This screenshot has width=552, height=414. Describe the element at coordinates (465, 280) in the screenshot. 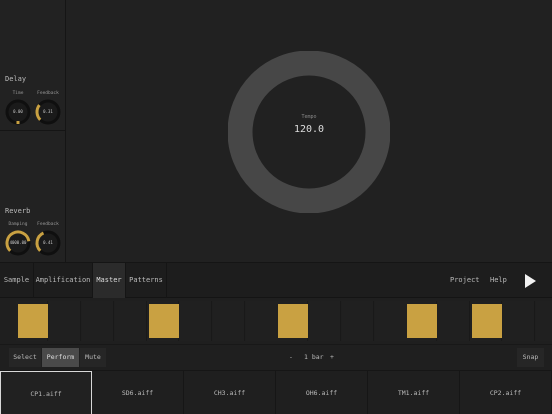

I see `project-button: Project` at that location.